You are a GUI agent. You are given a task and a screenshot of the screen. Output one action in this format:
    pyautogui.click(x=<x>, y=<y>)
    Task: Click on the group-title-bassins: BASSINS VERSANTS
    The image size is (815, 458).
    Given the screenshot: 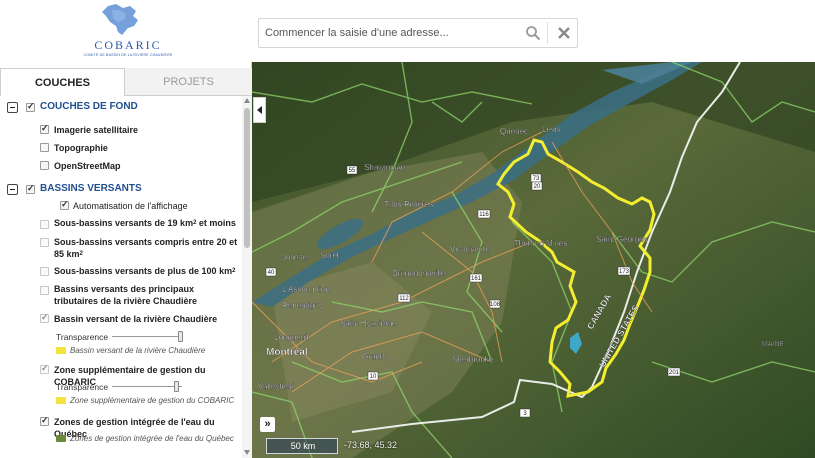 What is the action you would take?
    pyautogui.click(x=91, y=188)
    